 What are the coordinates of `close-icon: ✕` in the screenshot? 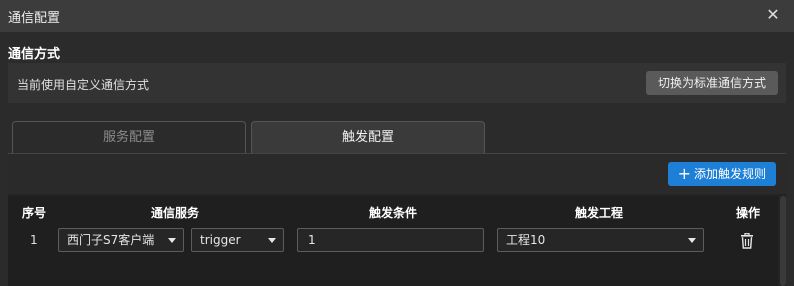 It's located at (773, 15).